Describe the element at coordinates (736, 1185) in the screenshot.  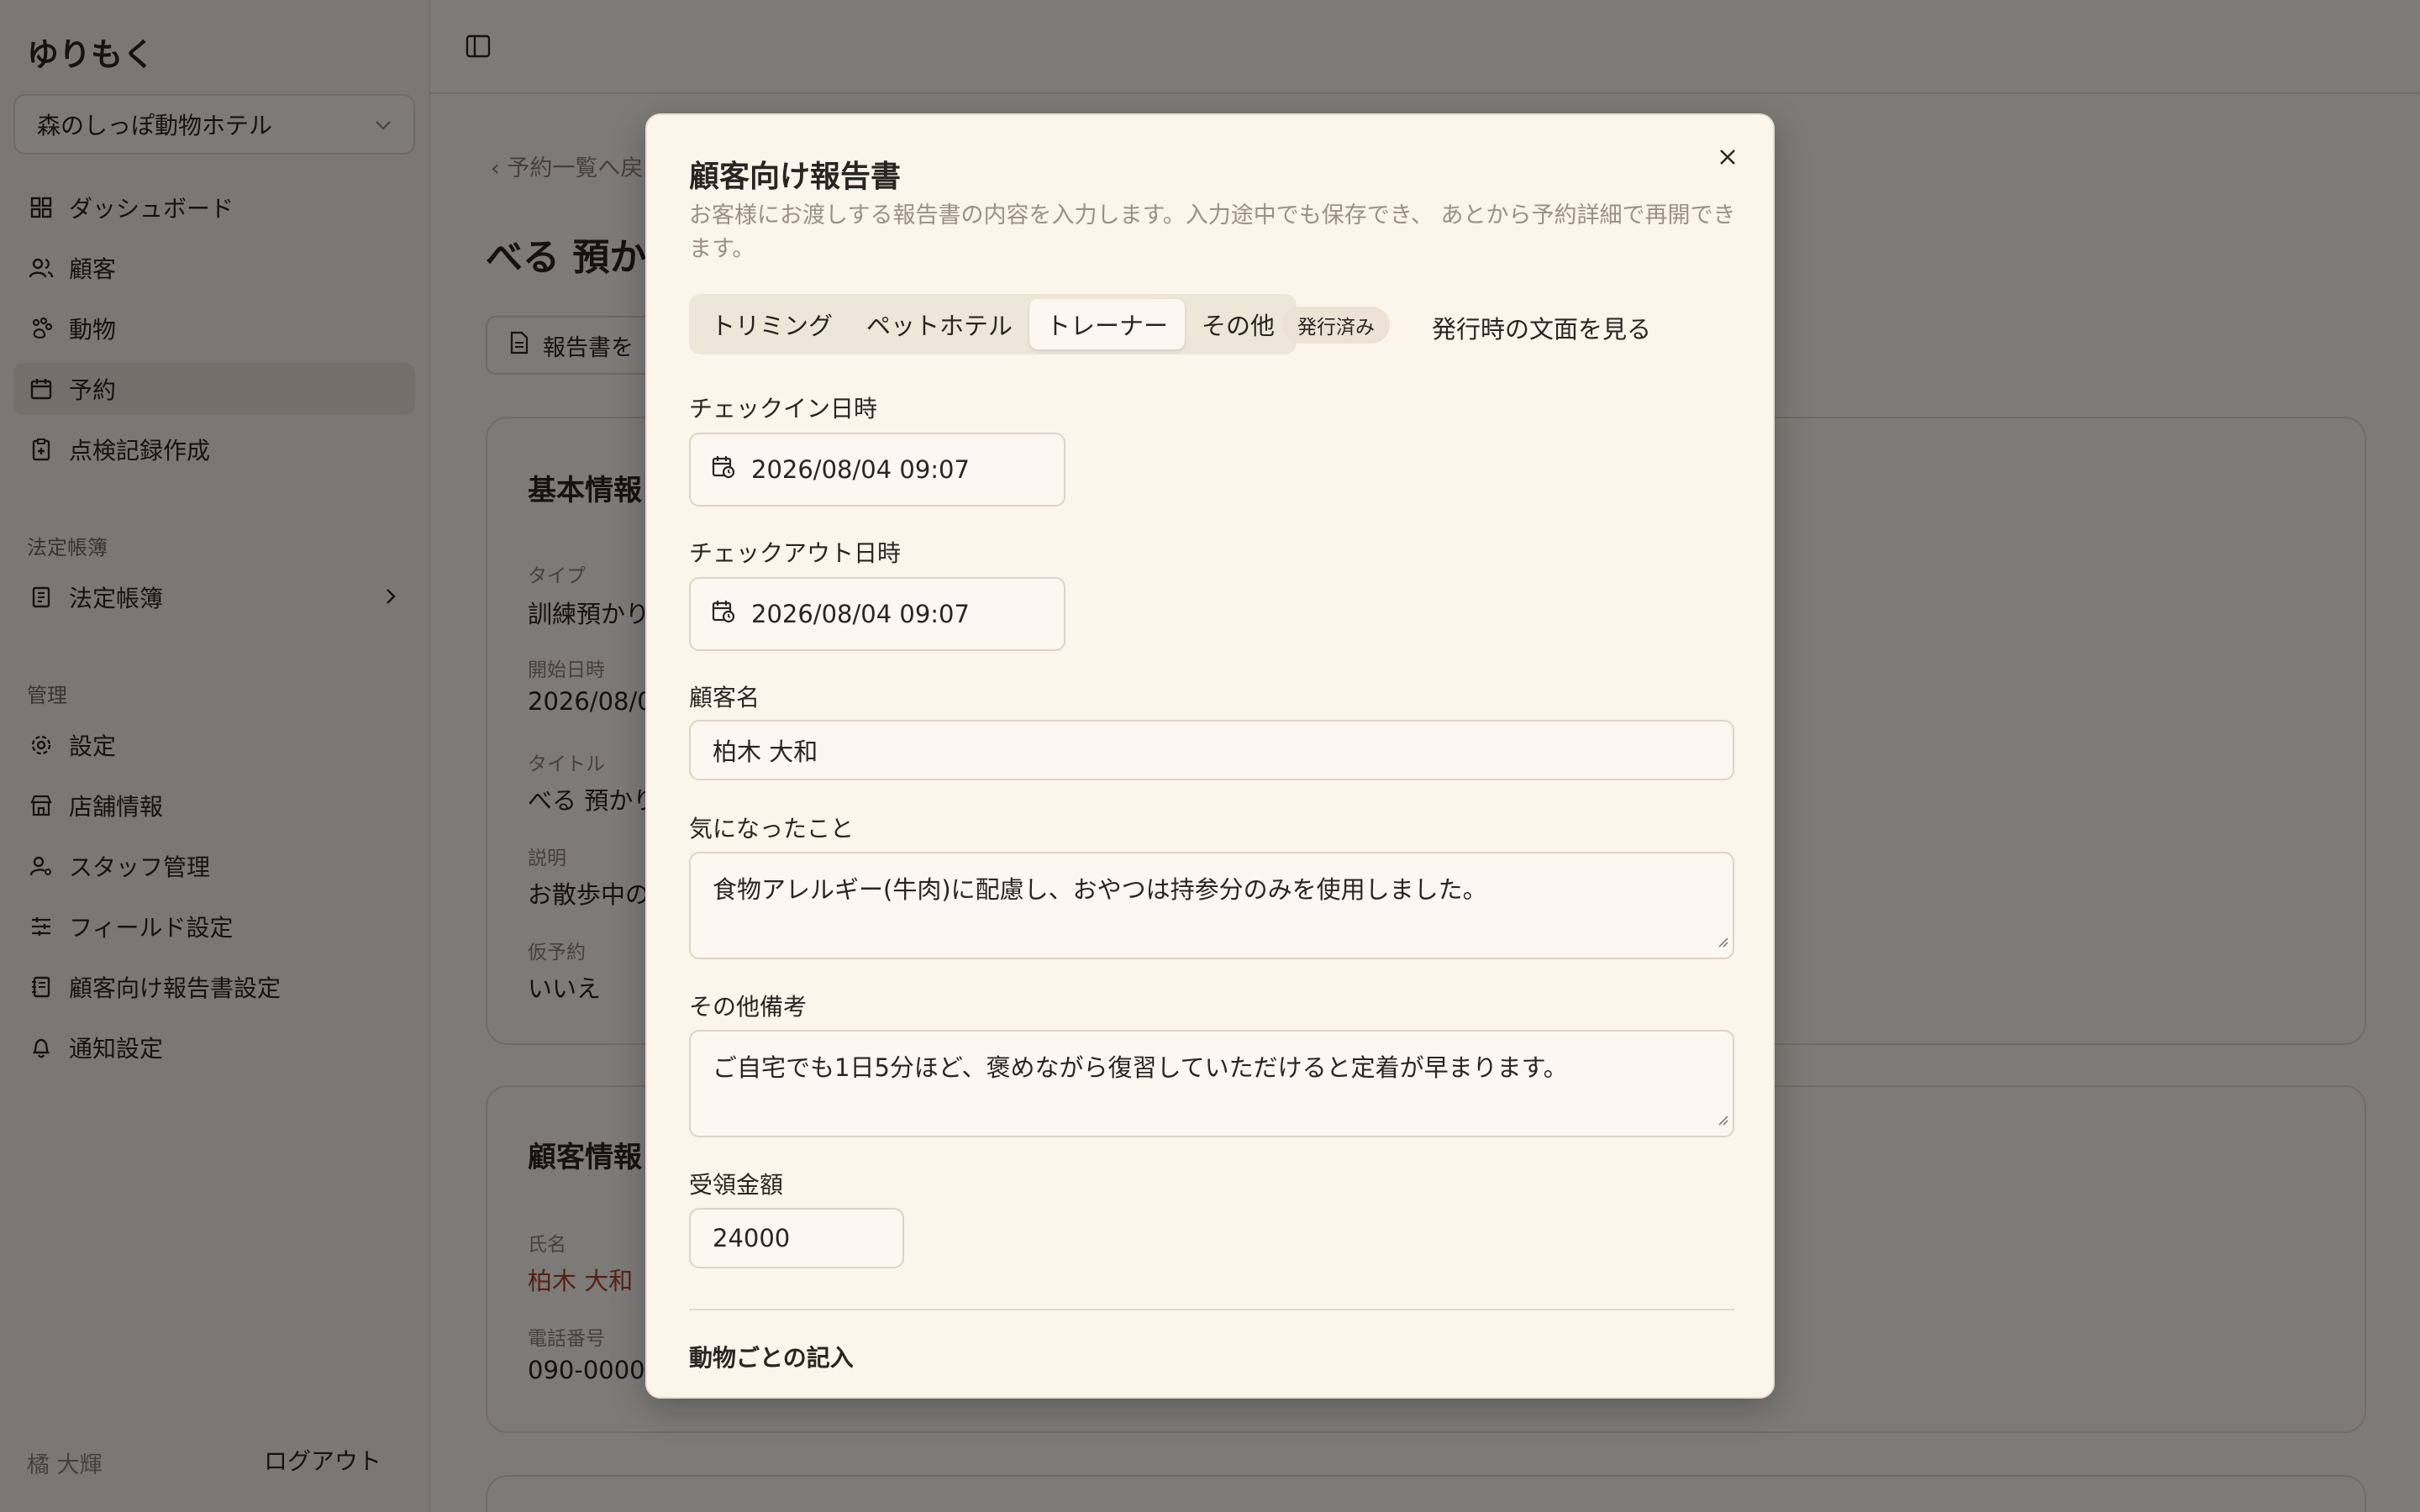
I see `amount-label: 受領金額` at that location.